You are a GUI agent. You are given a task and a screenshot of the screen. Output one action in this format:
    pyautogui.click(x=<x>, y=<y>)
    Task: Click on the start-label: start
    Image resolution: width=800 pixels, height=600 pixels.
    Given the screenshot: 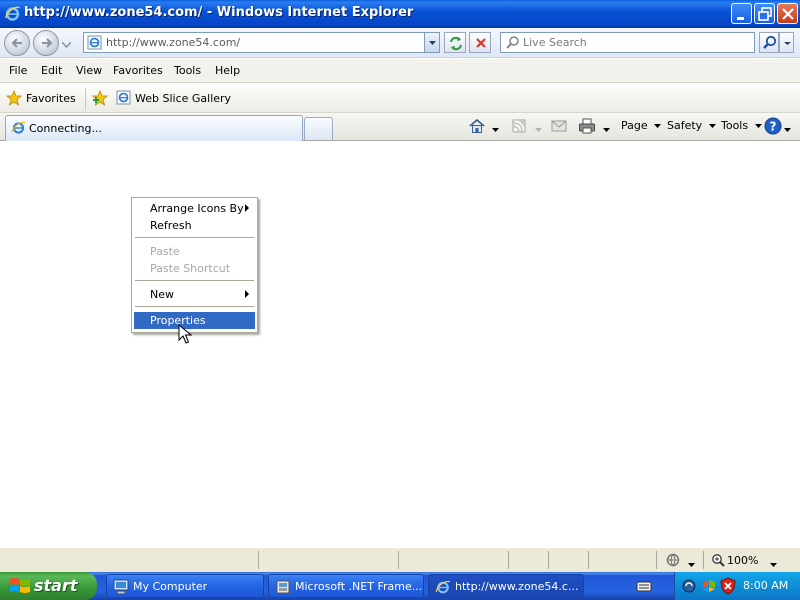 What is the action you would take?
    pyautogui.click(x=56, y=585)
    